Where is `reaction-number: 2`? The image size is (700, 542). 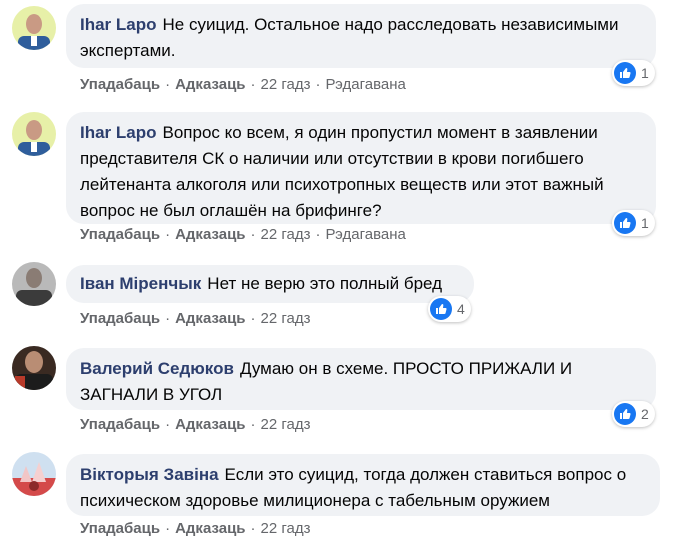 reaction-number: 2 is located at coordinates (645, 414).